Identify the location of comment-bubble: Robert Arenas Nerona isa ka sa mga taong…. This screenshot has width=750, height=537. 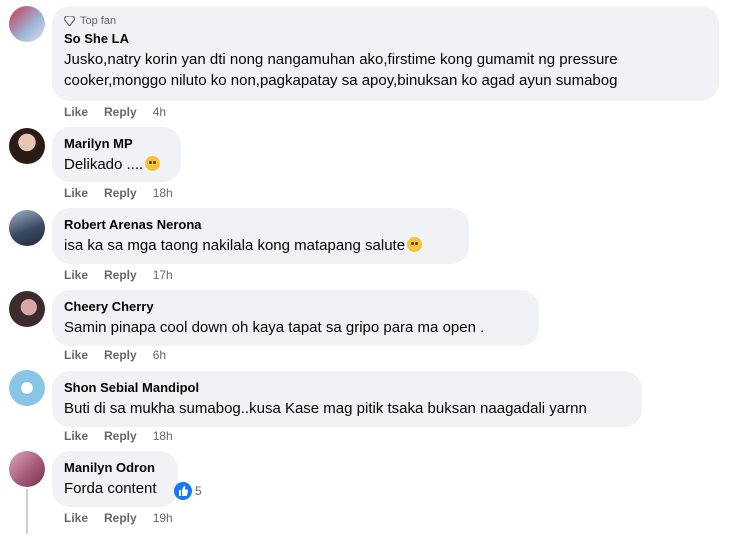
(260, 236).